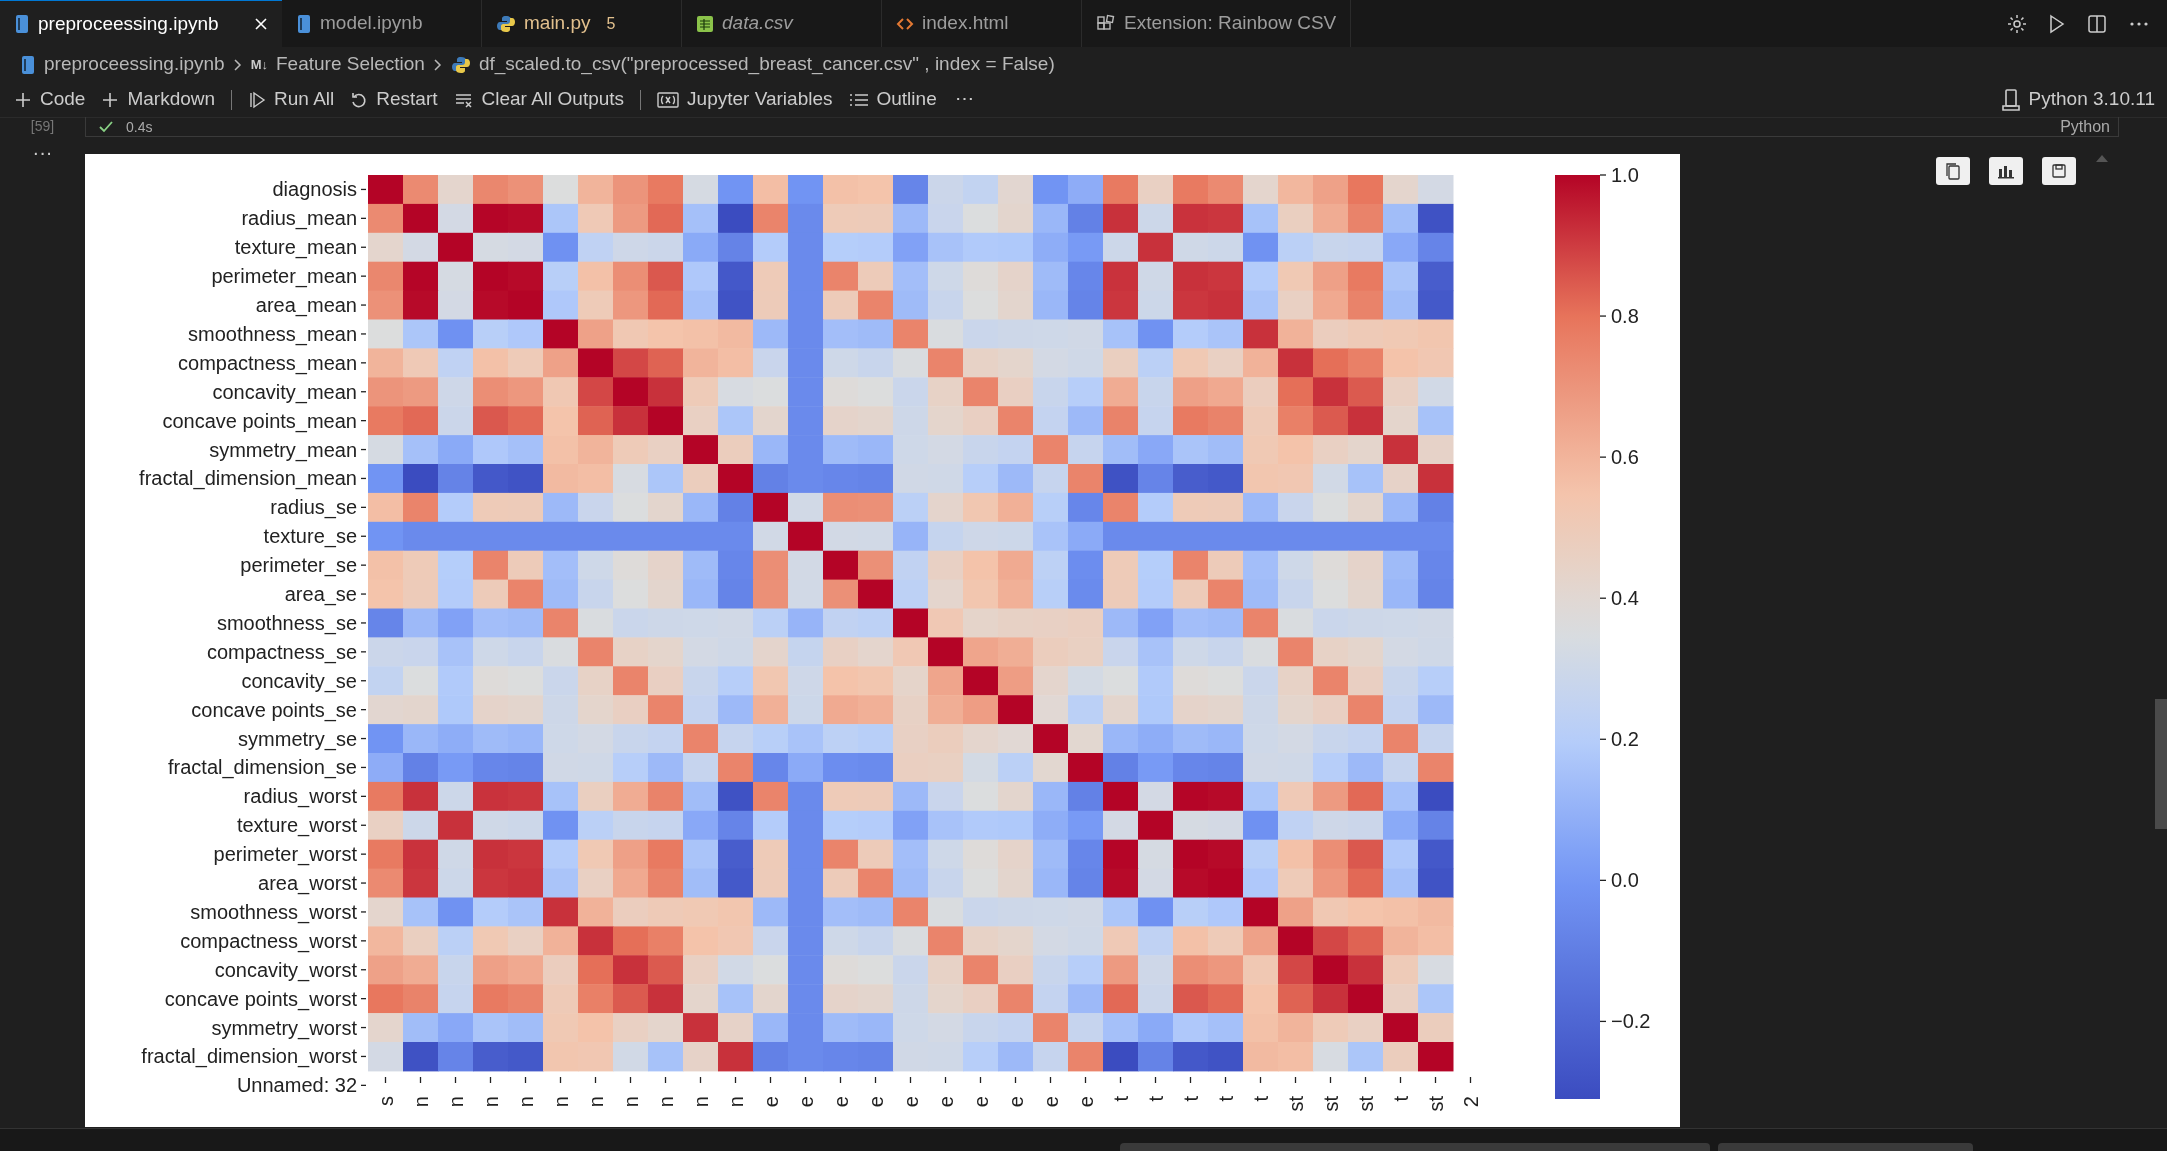 The width and height of the screenshot is (2167, 1151). Describe the element at coordinates (262, 767) in the screenshot. I see `row-label: fractal_dimension_se` at that location.